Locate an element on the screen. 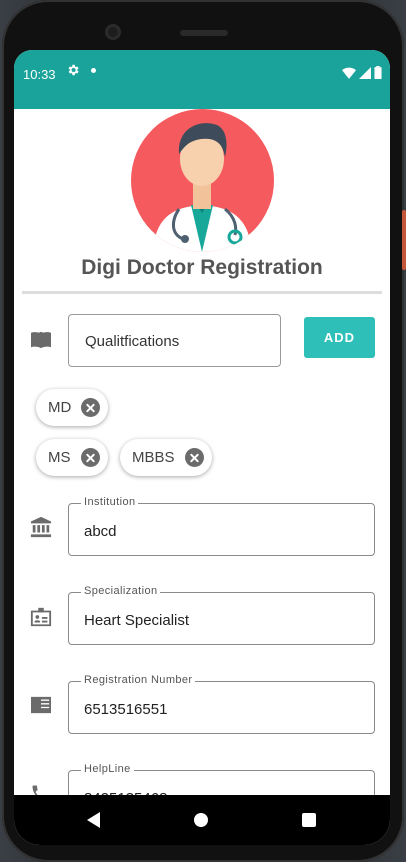 This screenshot has height=862, width=406. badge-icon is located at coordinates (42, 618).